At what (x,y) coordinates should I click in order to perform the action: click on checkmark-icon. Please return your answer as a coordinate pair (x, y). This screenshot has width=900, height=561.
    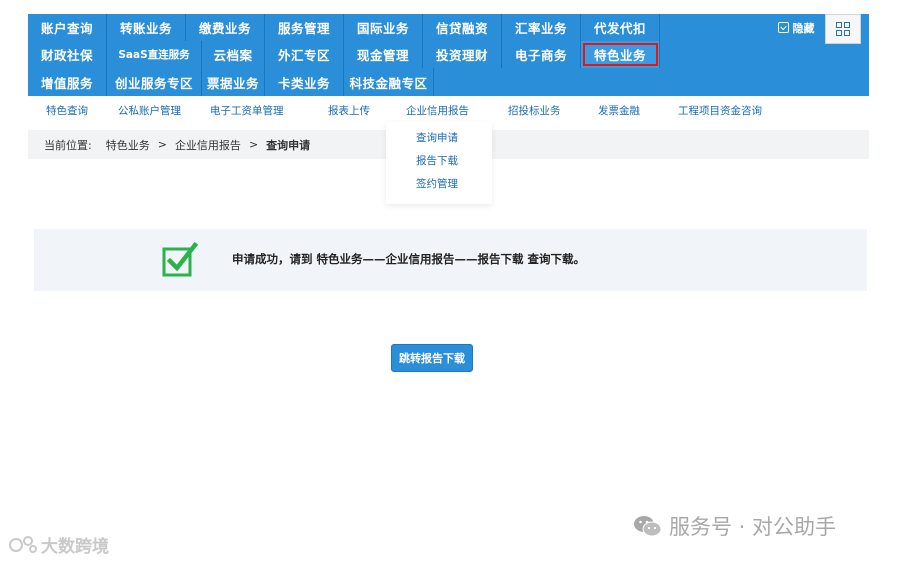
    Looking at the image, I should click on (180, 259).